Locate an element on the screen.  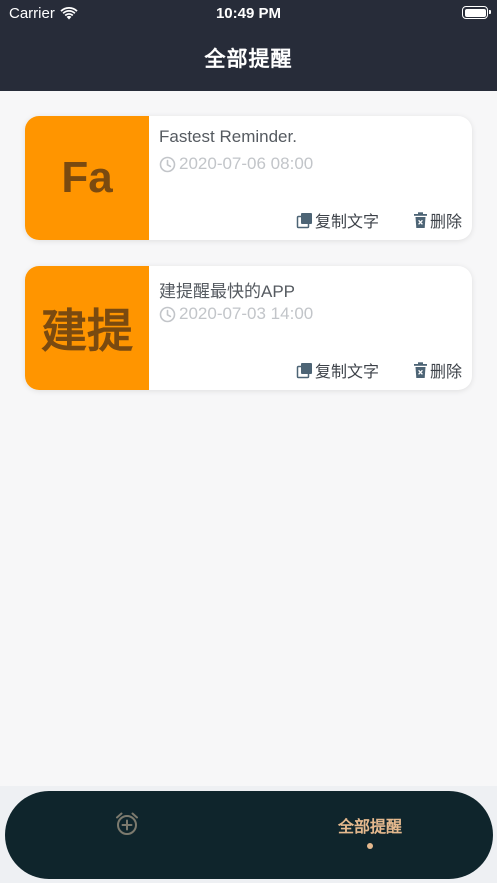
header: Carrier 10:49 PM 全部提醒 is located at coordinates (248, 45).